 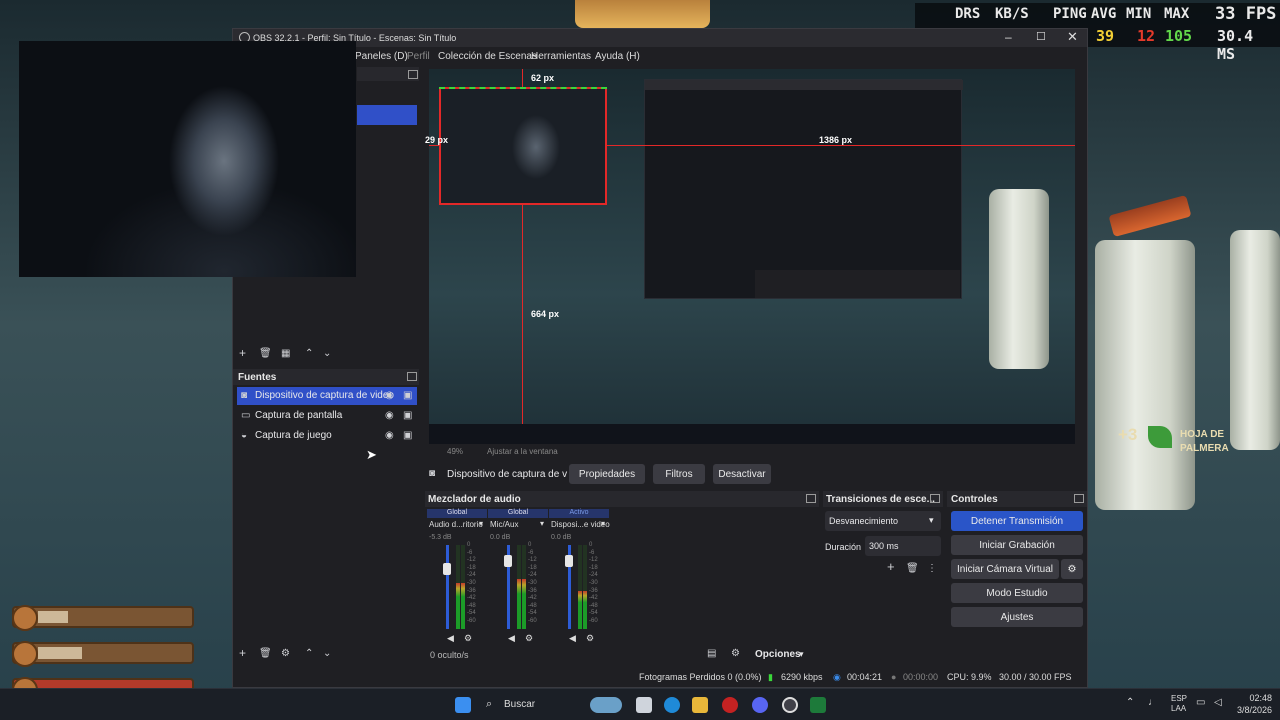 I want to click on clock-date: 3/8/2026, so click(x=1249, y=710).